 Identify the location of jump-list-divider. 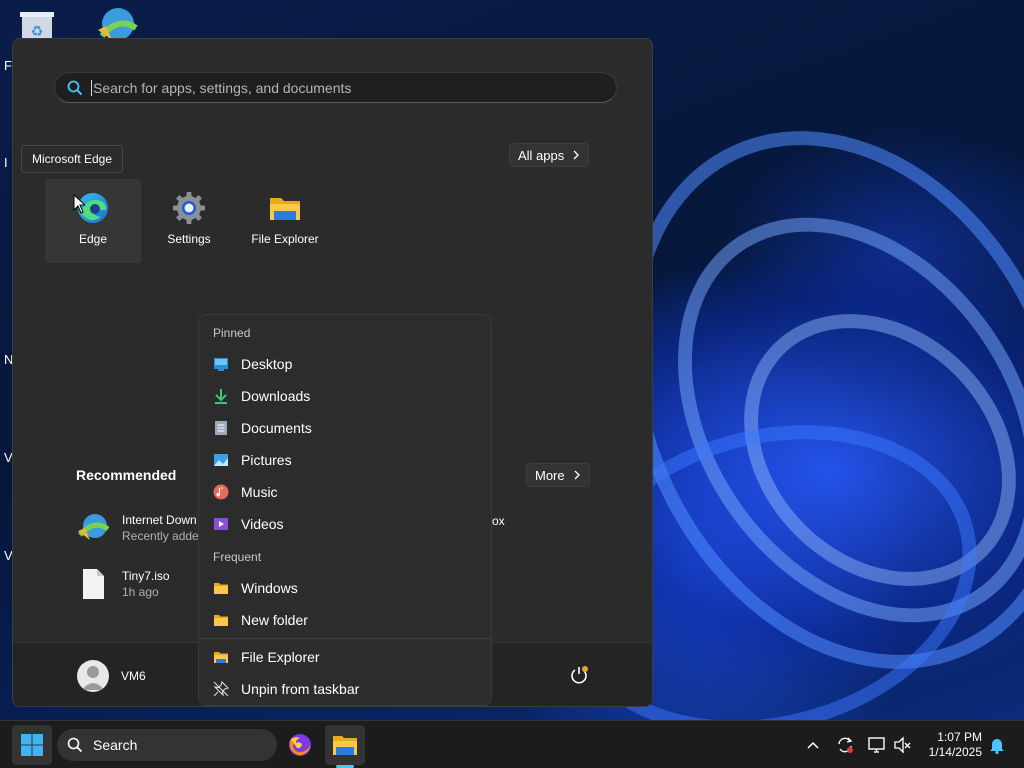
(345, 638).